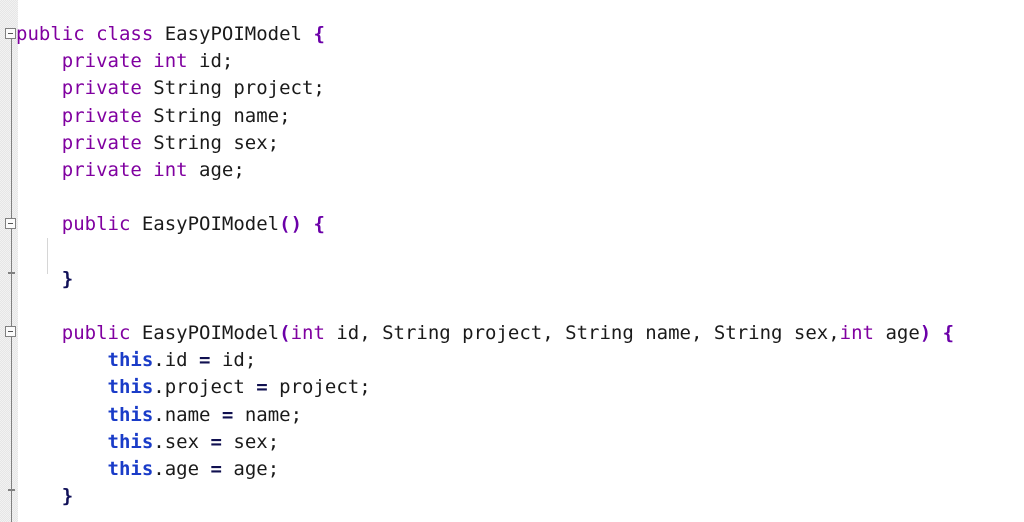  I want to click on code-line: private int id;, so click(520, 61).